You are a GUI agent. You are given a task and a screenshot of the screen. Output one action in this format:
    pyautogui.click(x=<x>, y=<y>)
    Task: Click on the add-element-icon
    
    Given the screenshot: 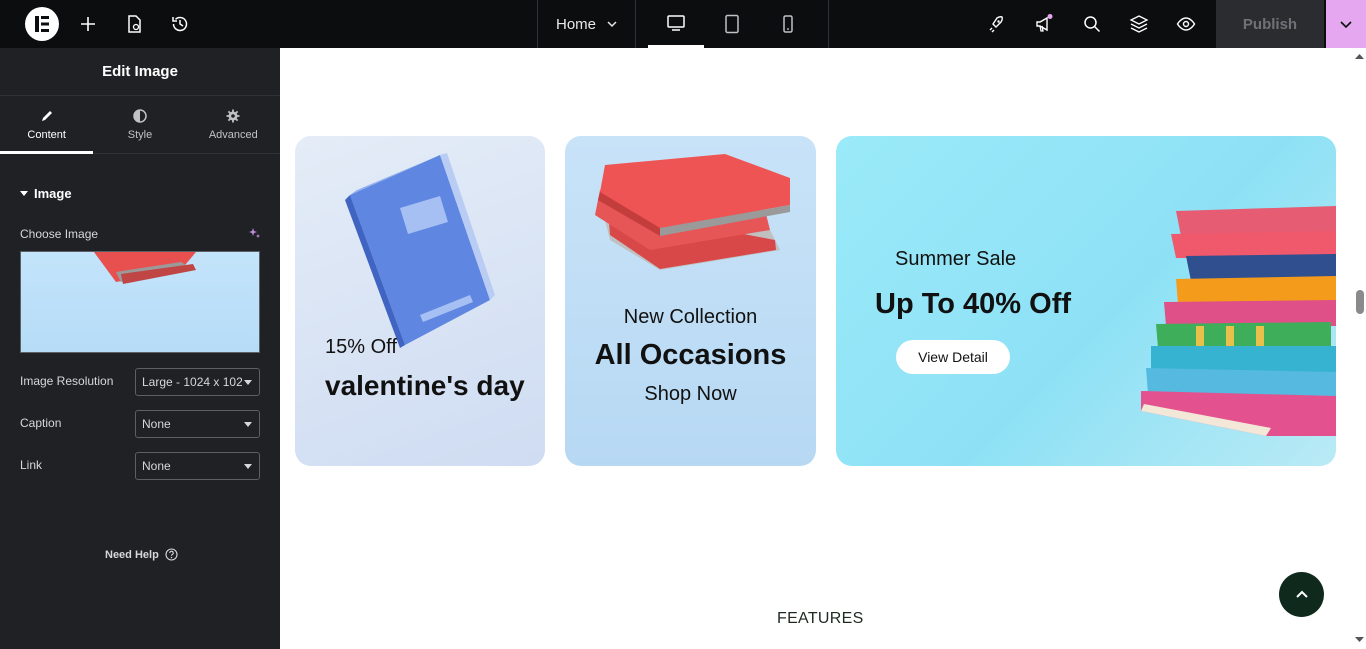 What is the action you would take?
    pyautogui.click(x=88, y=24)
    